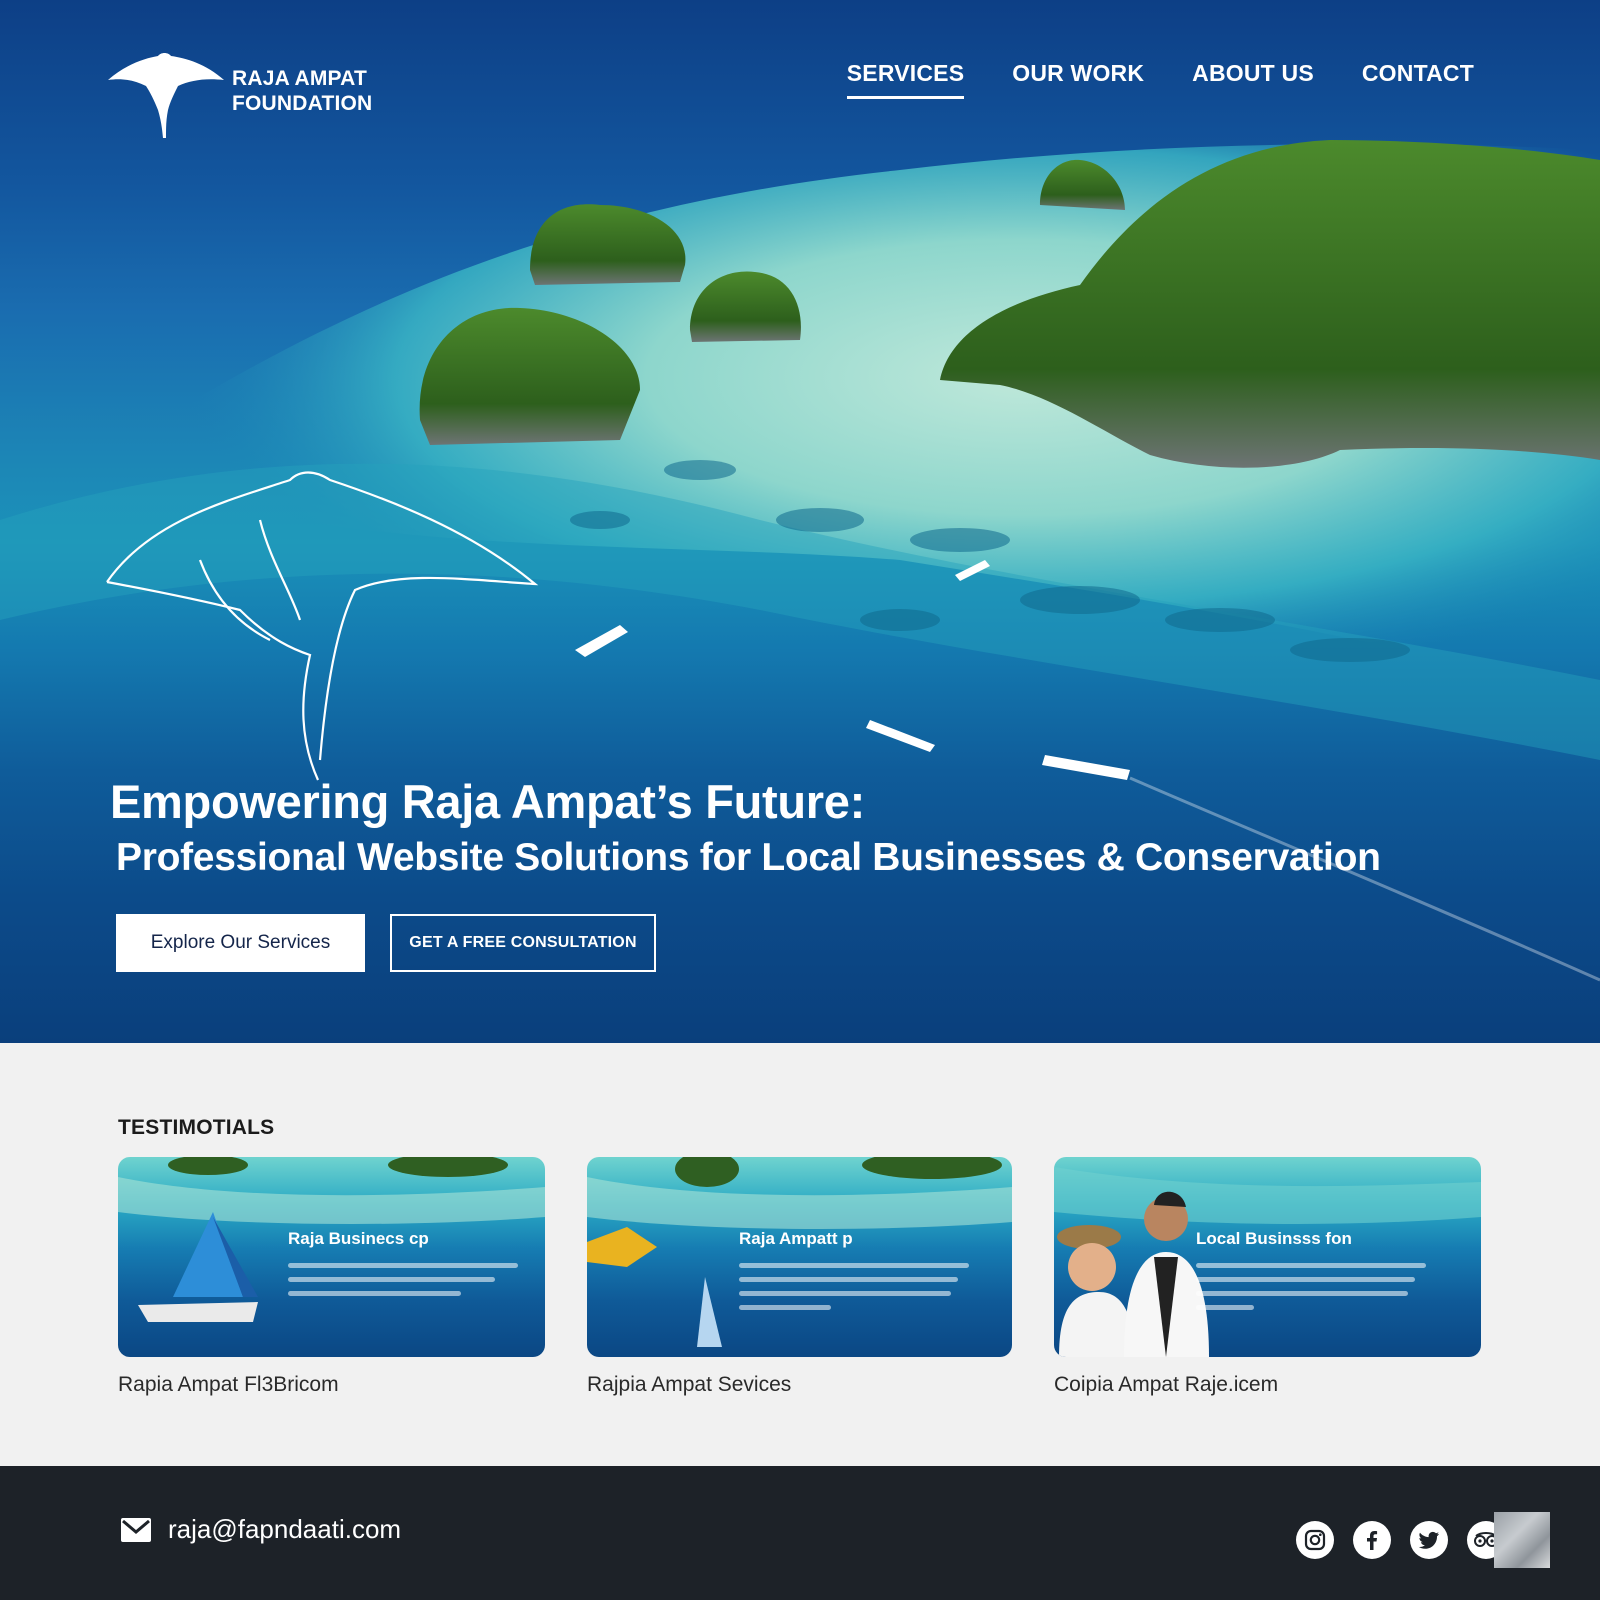 This screenshot has height=1600, width=1600. What do you see at coordinates (1372, 1540) in the screenshot?
I see `facebook-icon` at bounding box center [1372, 1540].